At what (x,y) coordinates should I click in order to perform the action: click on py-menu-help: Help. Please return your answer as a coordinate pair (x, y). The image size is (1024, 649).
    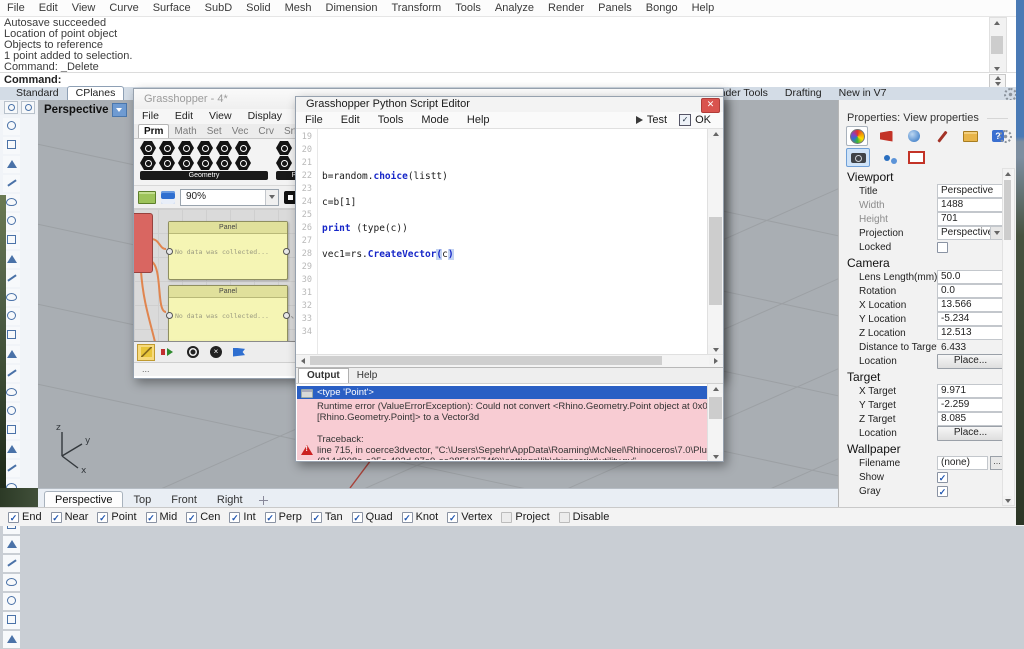
    Looking at the image, I should click on (478, 120).